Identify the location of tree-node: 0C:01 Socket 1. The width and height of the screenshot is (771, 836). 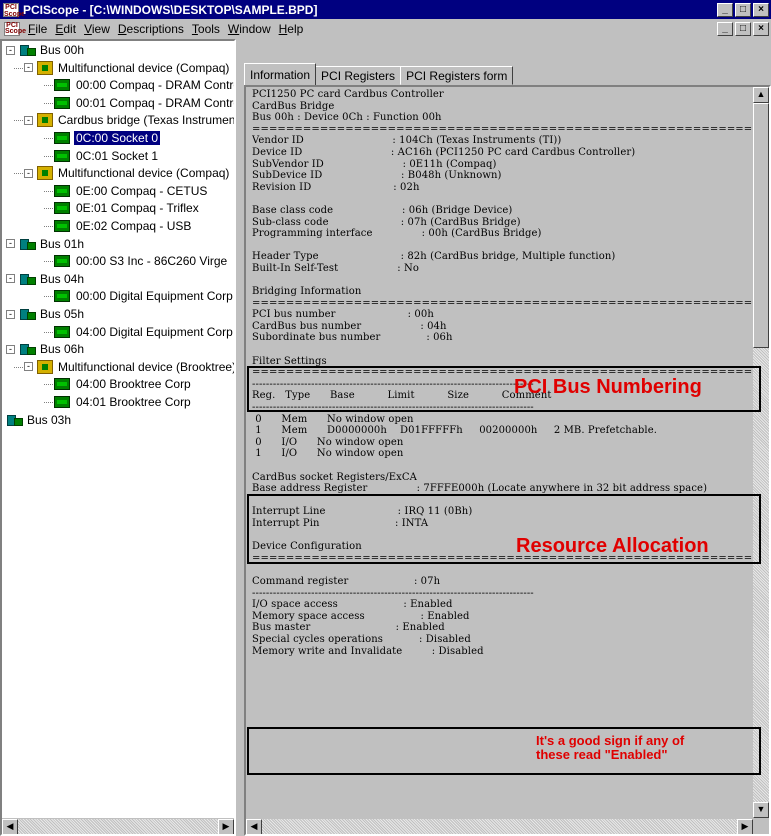
(107, 156).